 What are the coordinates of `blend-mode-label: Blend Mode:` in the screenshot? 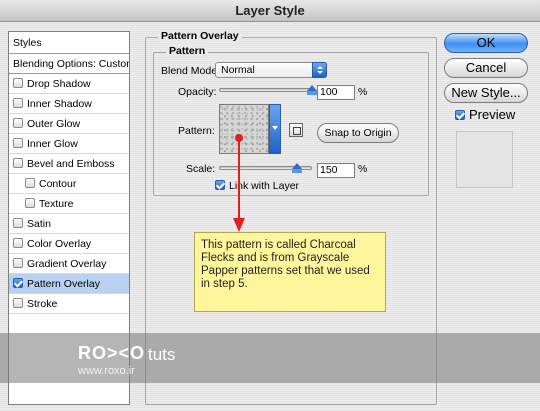 It's located at (190, 71).